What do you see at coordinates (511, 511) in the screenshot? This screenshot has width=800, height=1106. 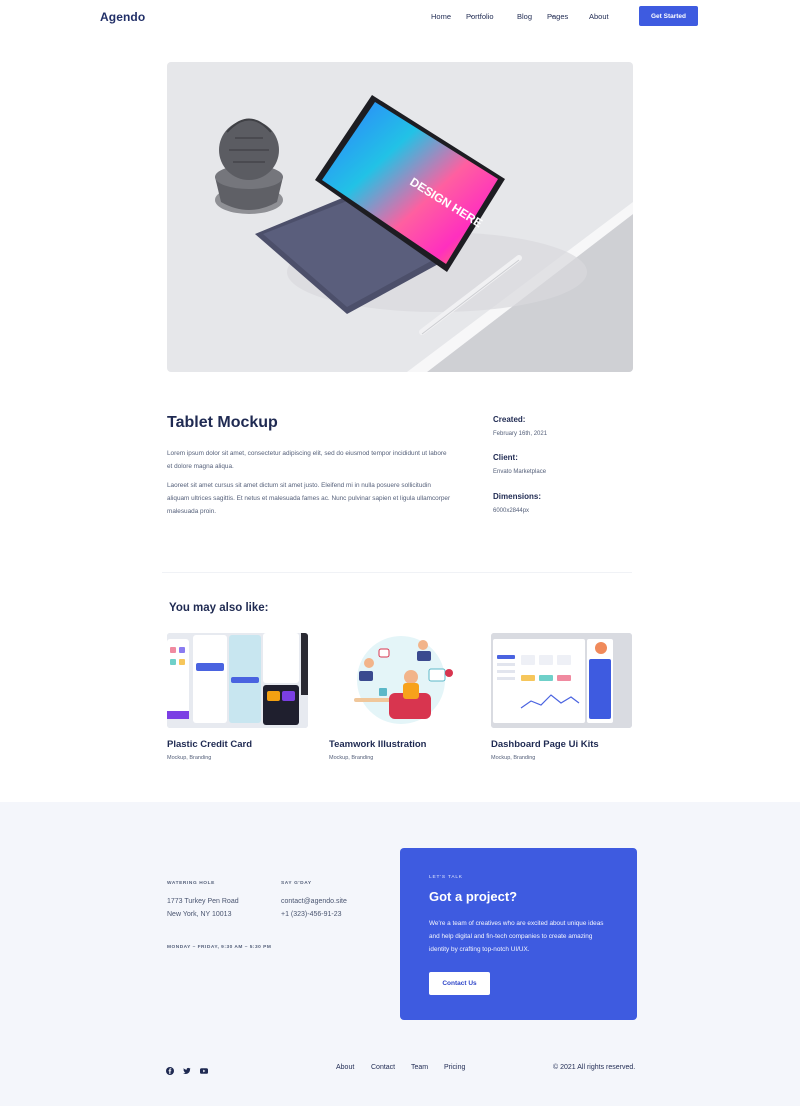 I see `meta-value-dimensions: 6000x2844px` at bounding box center [511, 511].